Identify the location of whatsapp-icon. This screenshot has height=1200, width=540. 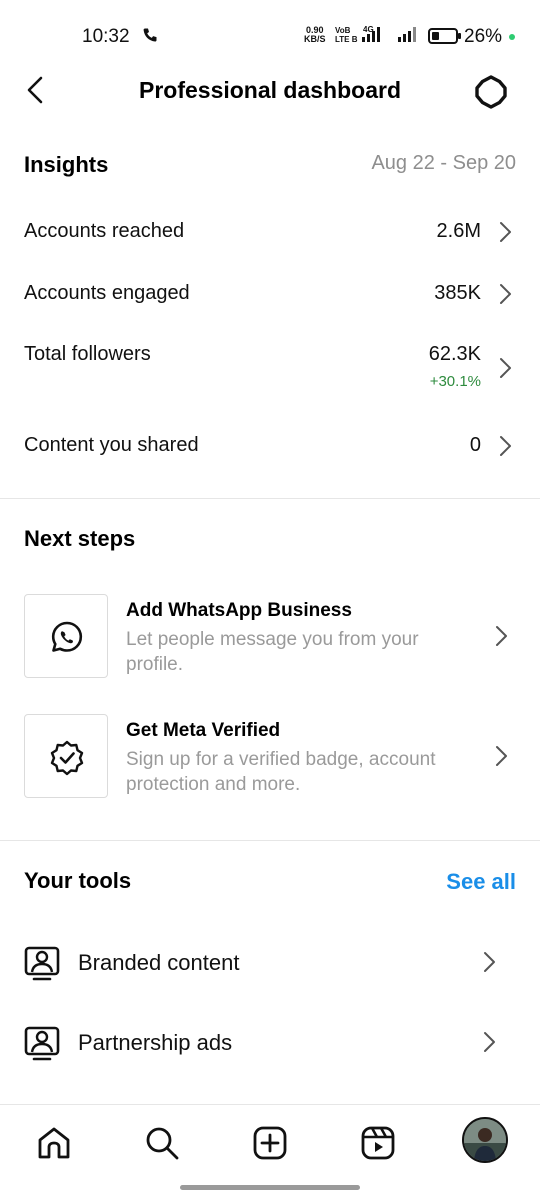
(67, 636).